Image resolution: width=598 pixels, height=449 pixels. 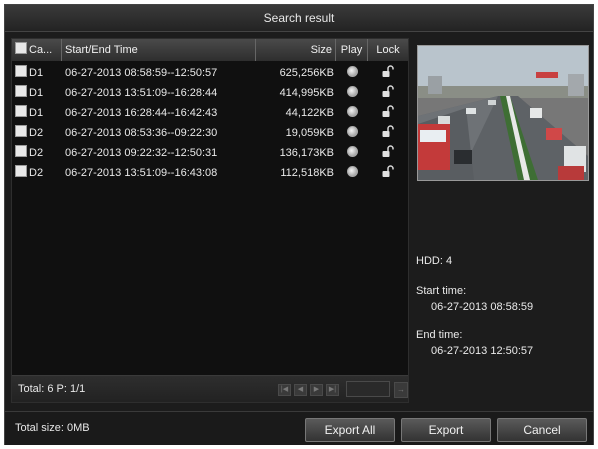 I want to click on row-time: 06-27-2013 13:51:09--16:28:44, so click(x=141, y=93).